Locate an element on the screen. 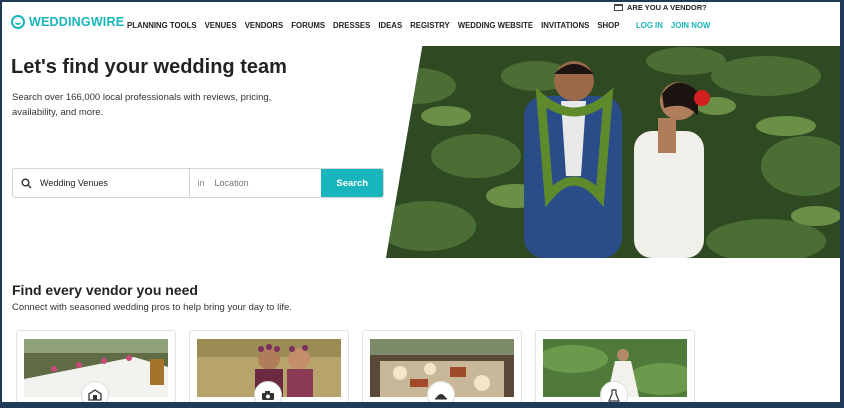  auth-links: LOG IN JOIN NOW is located at coordinates (673, 25).